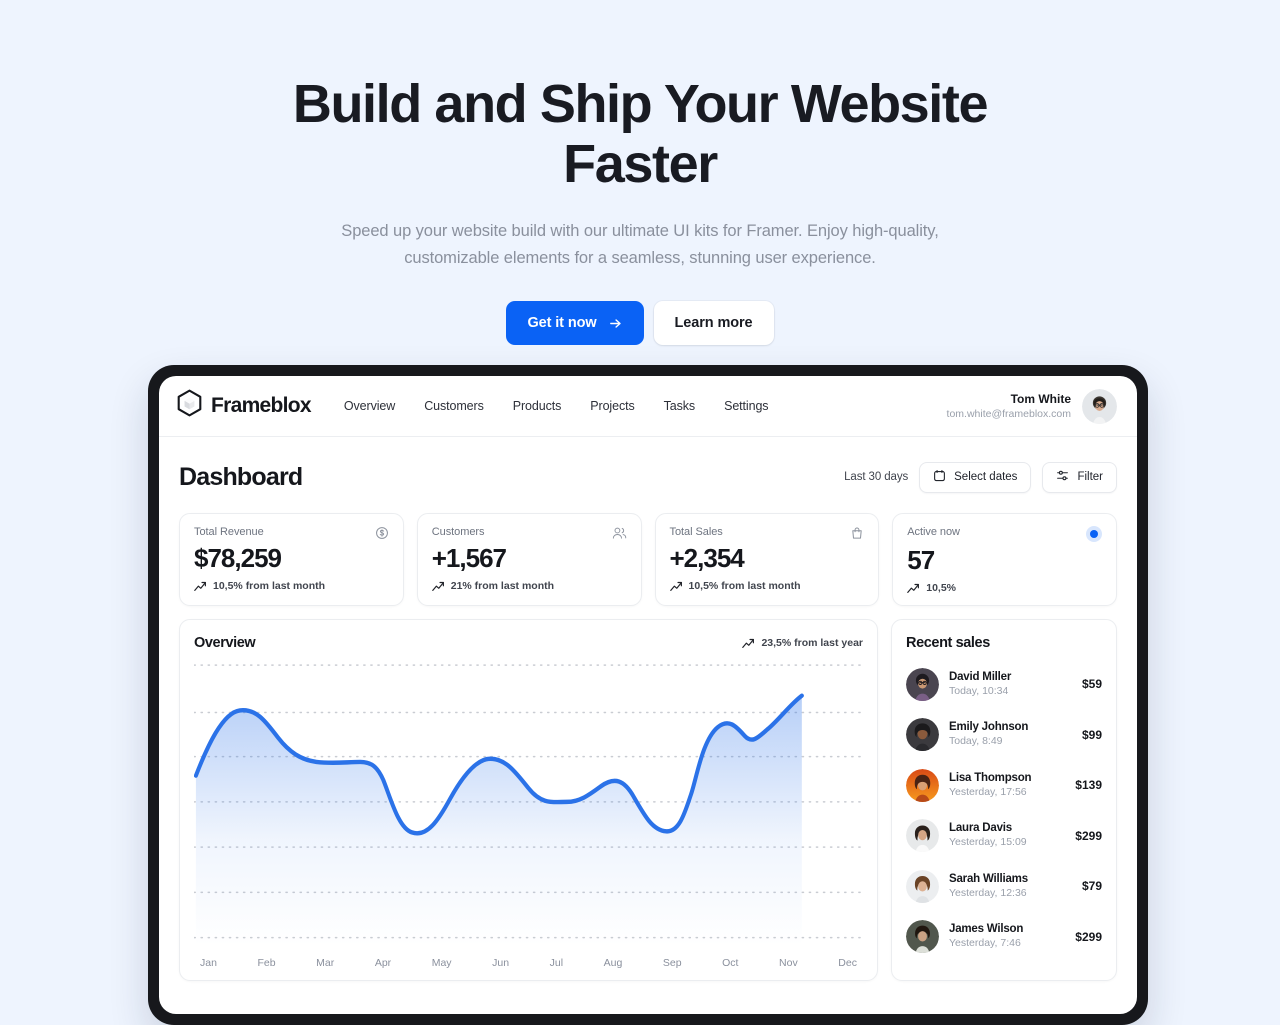  I want to click on sale-name: Sarah Williams, so click(988, 878).